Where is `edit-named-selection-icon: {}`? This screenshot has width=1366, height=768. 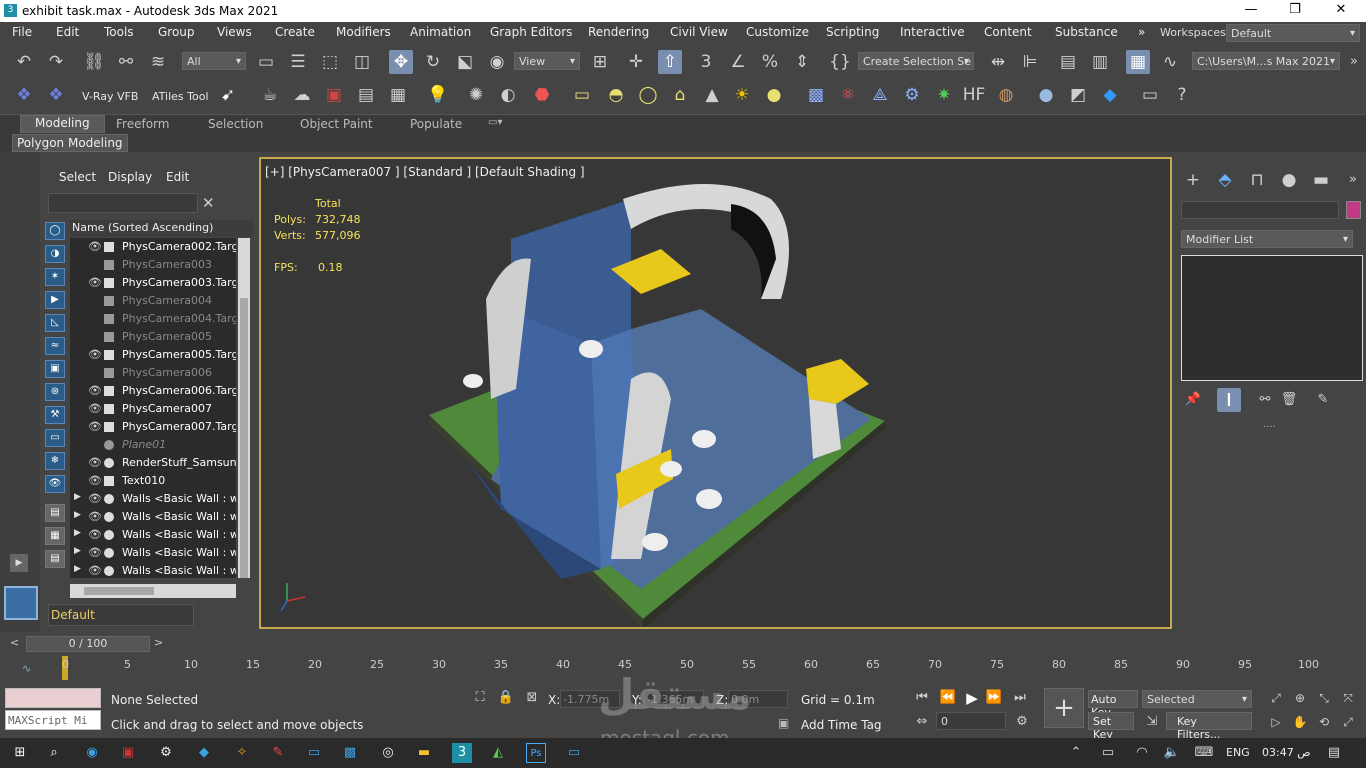
edit-named-selection-icon: {} is located at coordinates (840, 62).